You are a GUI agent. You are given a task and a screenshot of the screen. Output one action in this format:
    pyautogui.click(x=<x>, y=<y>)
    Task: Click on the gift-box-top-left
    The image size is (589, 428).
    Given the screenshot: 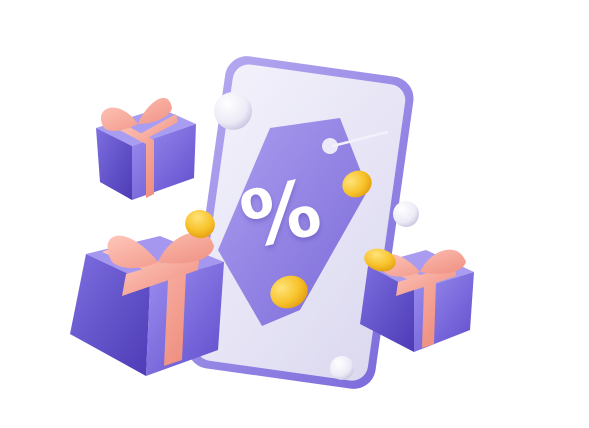 What is the action you would take?
    pyautogui.click(x=146, y=148)
    